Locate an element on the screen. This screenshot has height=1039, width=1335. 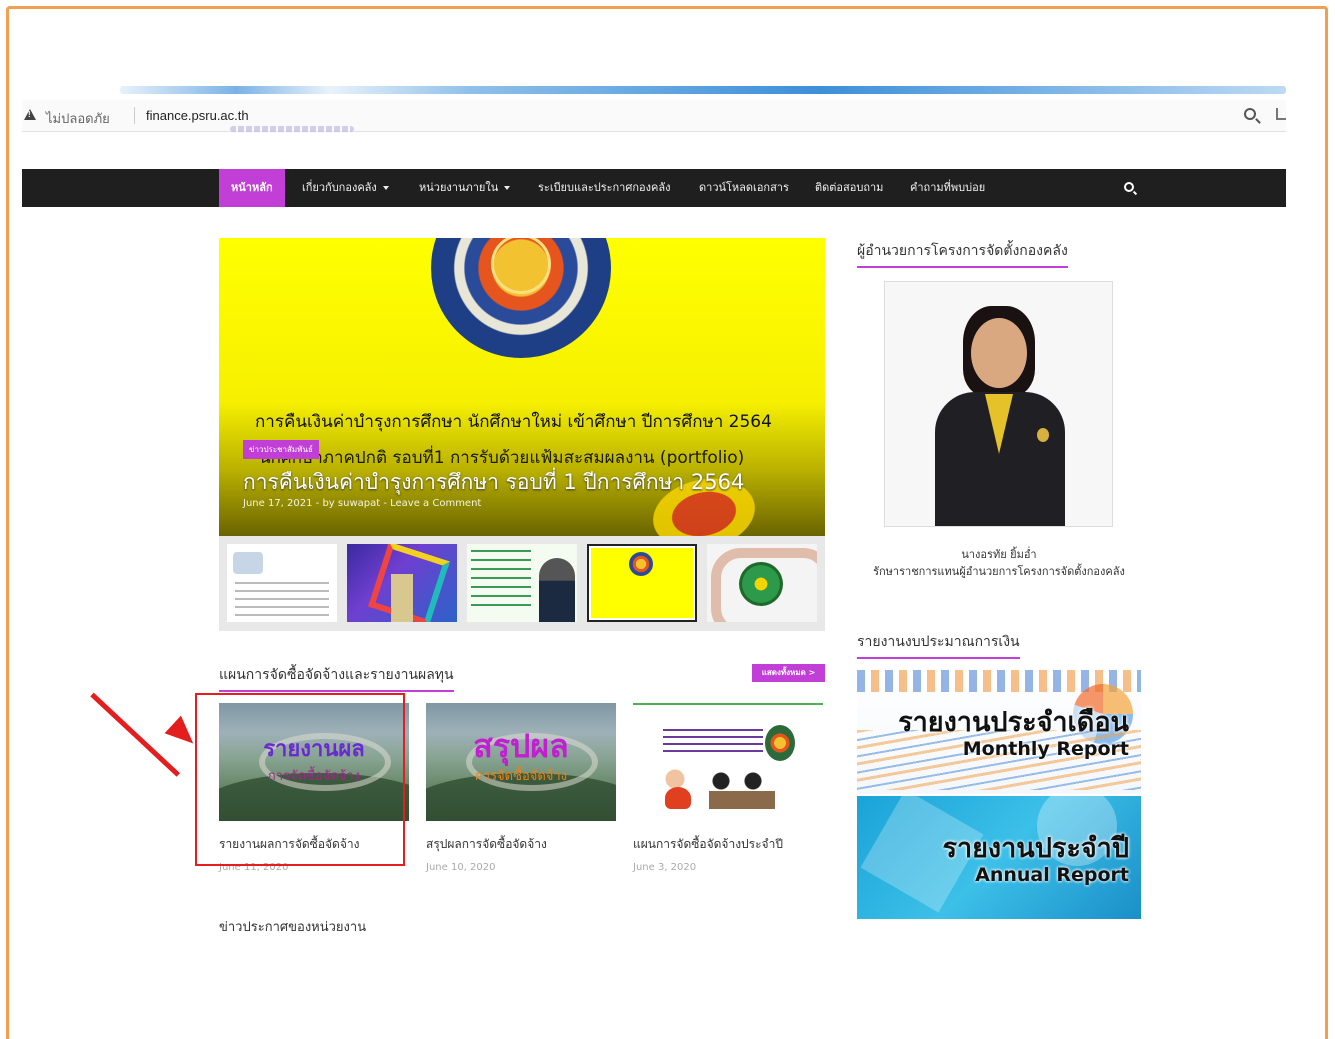
zoom-icon is located at coordinates (1250, 114).